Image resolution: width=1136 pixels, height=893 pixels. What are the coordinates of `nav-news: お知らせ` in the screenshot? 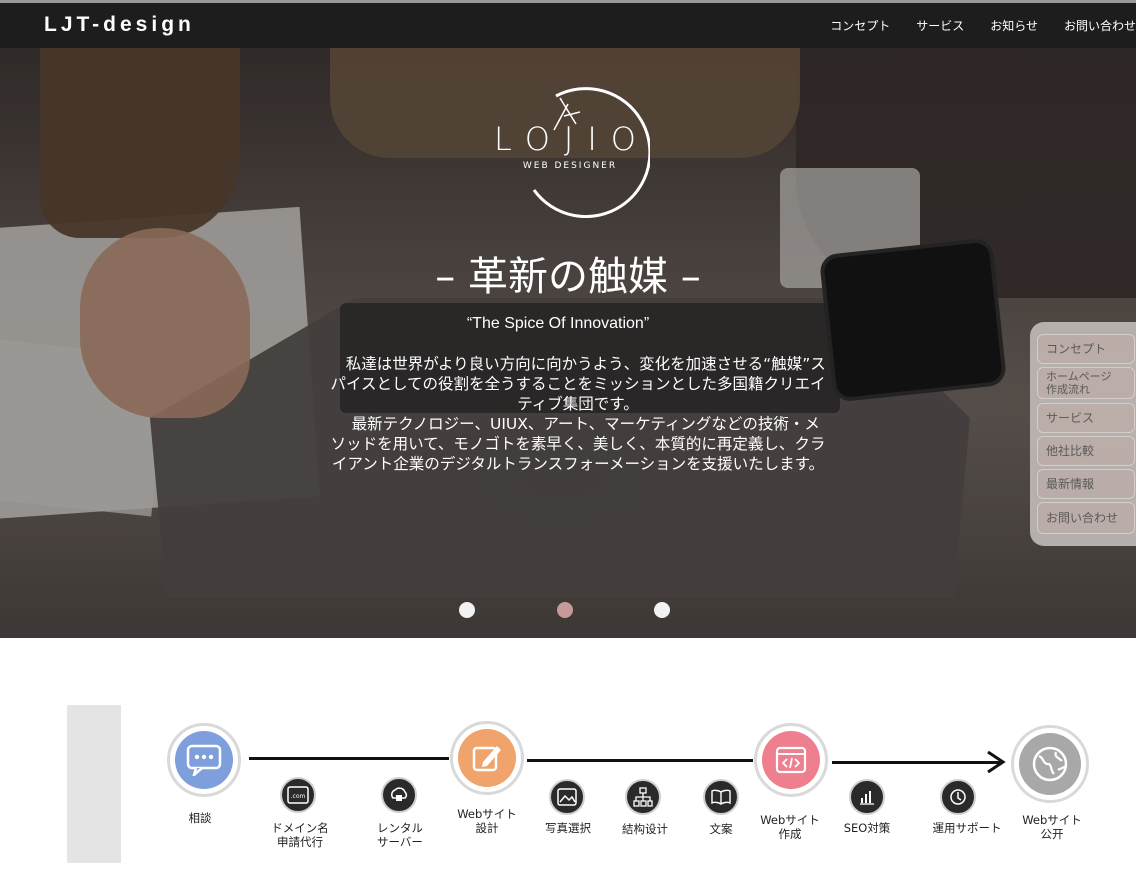 It's located at (1014, 25).